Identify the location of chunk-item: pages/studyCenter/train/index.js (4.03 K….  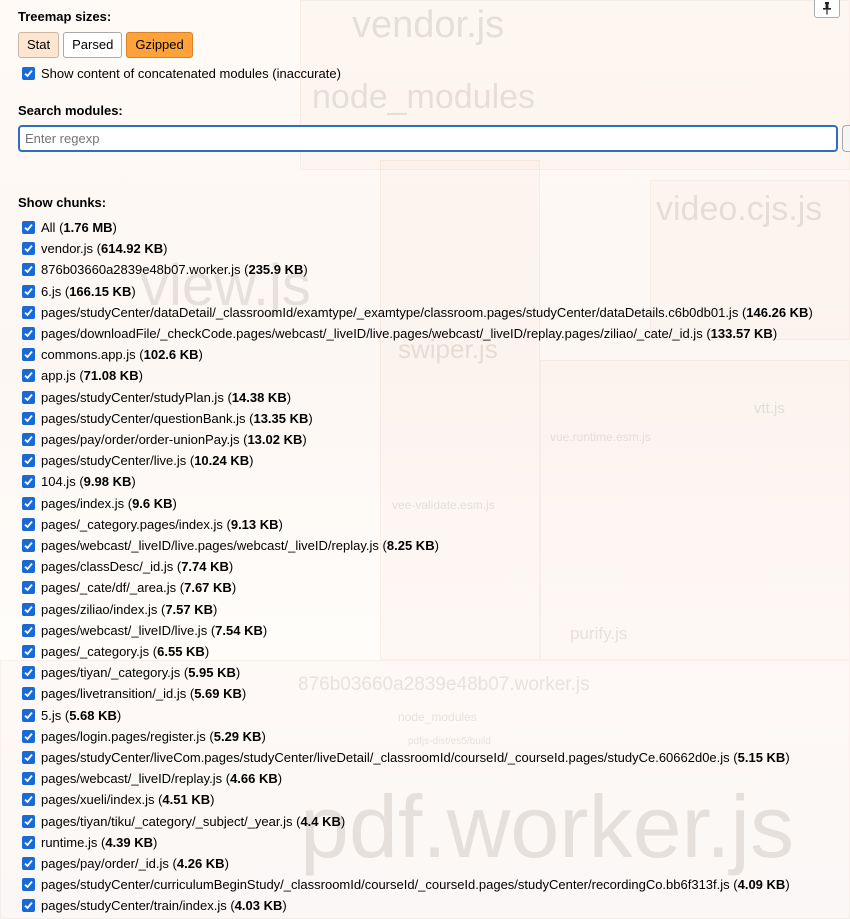
(154, 905).